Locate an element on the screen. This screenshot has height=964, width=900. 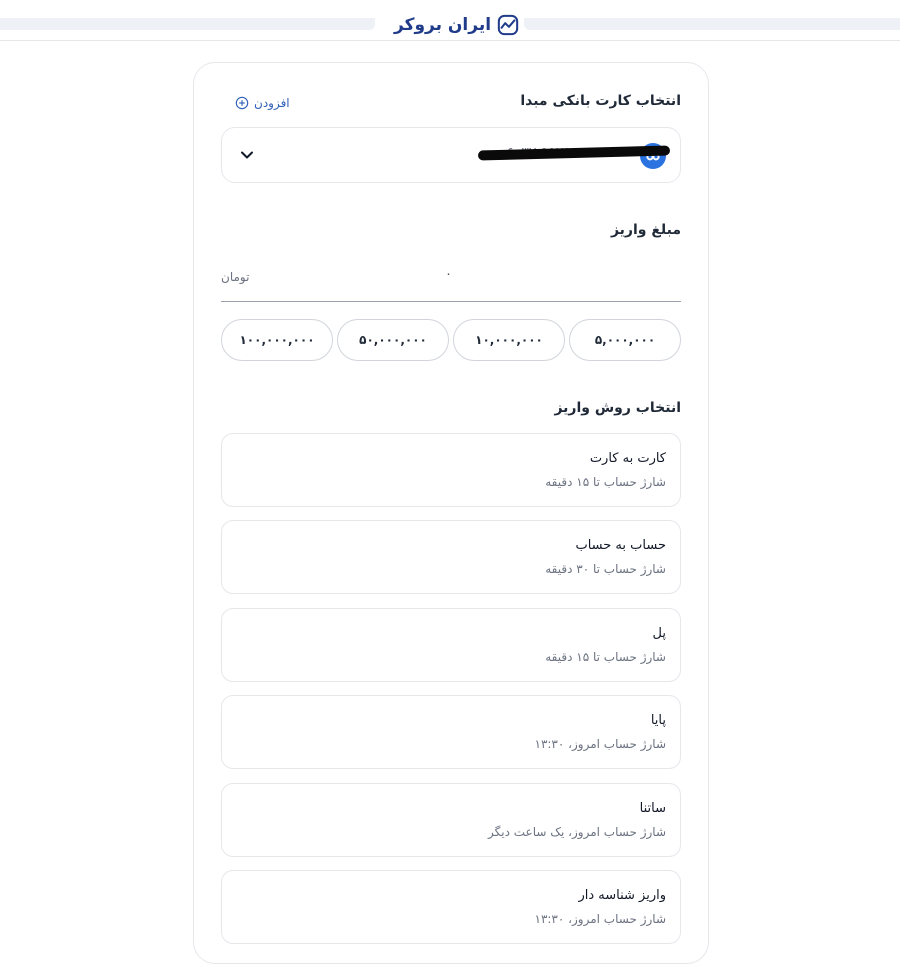
preset-amount-button: ۱۰,۰۰۰,۰۰۰ is located at coordinates (509, 340).